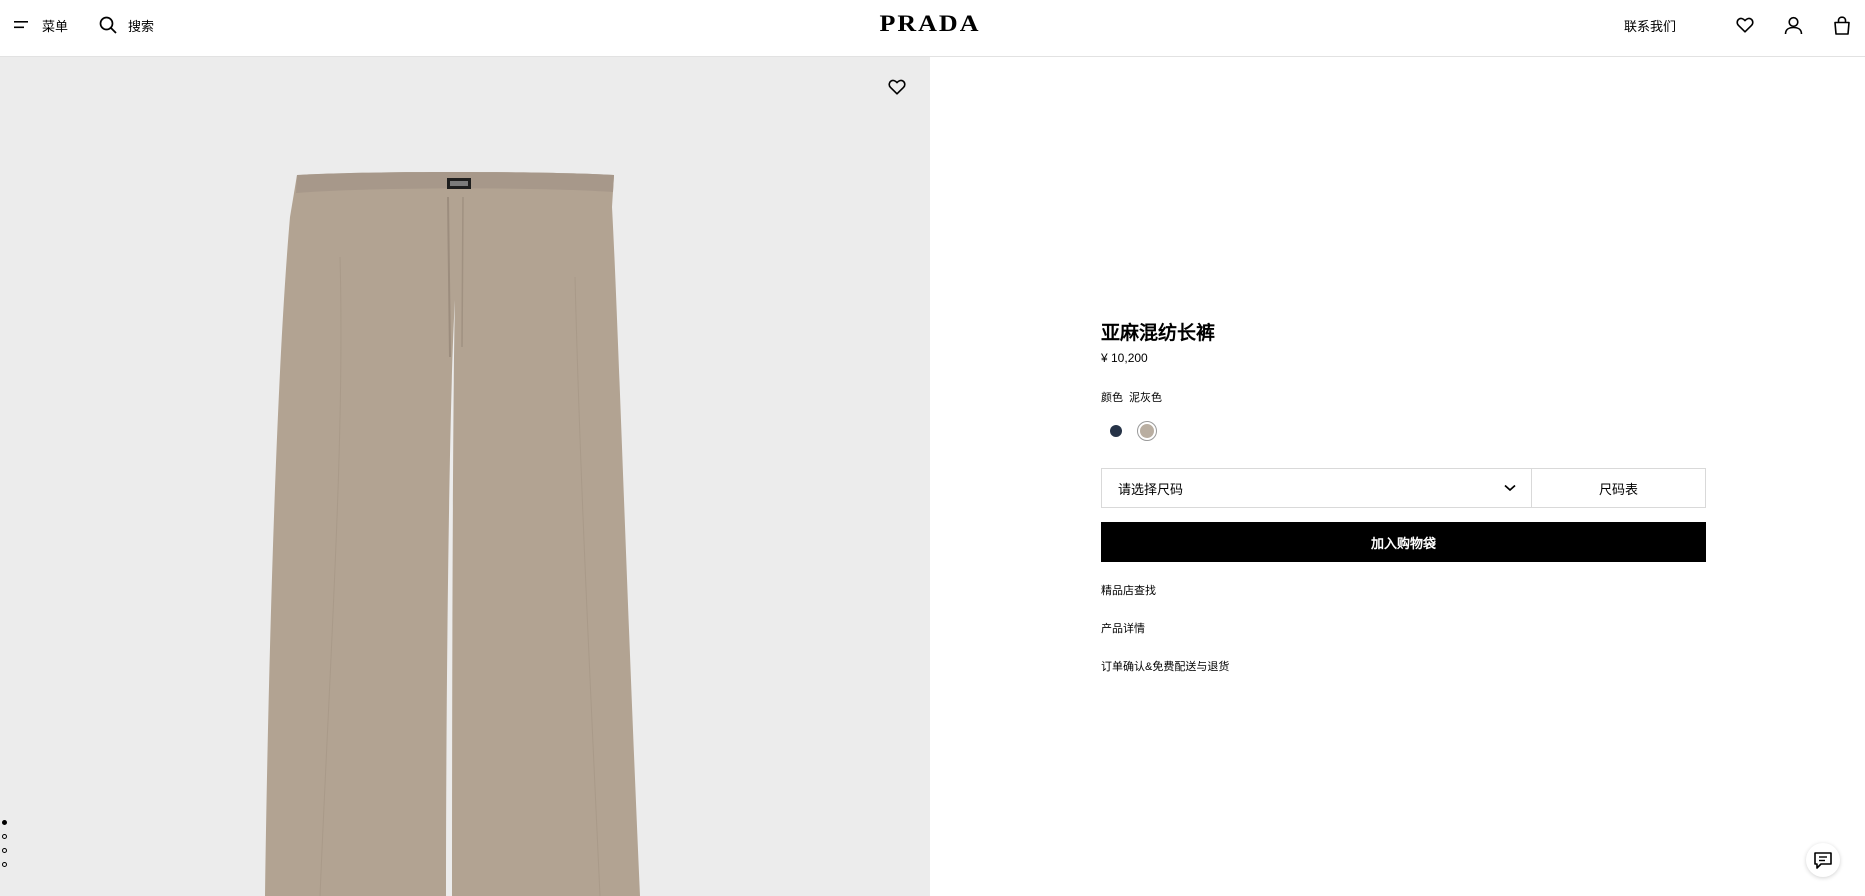 This screenshot has height=896, width=1865. I want to click on wishlist-button, so click(1745, 25).